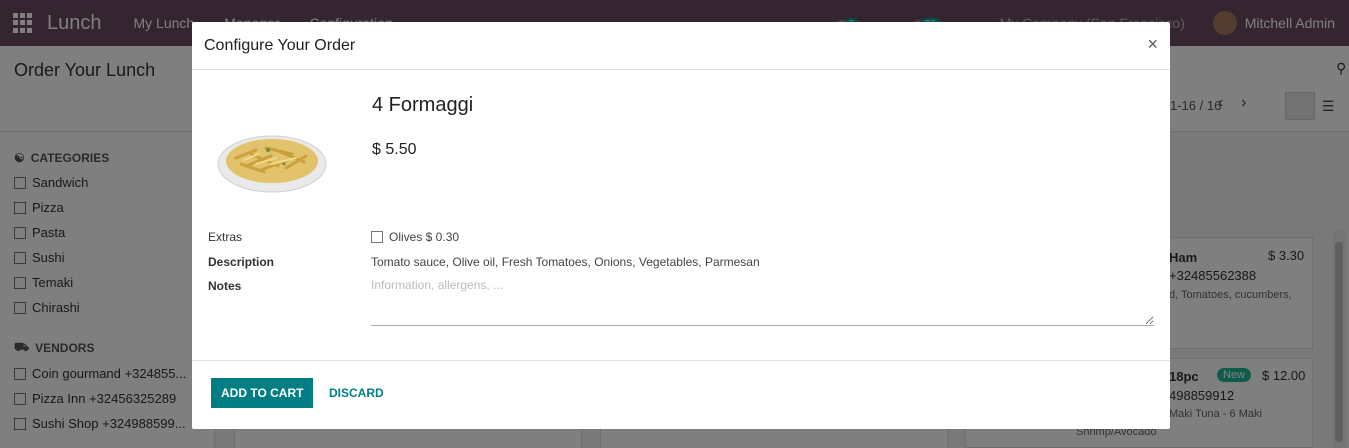 Image resolution: width=1349 pixels, height=448 pixels. Describe the element at coordinates (1152, 44) in the screenshot. I see `close-icon: ×` at that location.